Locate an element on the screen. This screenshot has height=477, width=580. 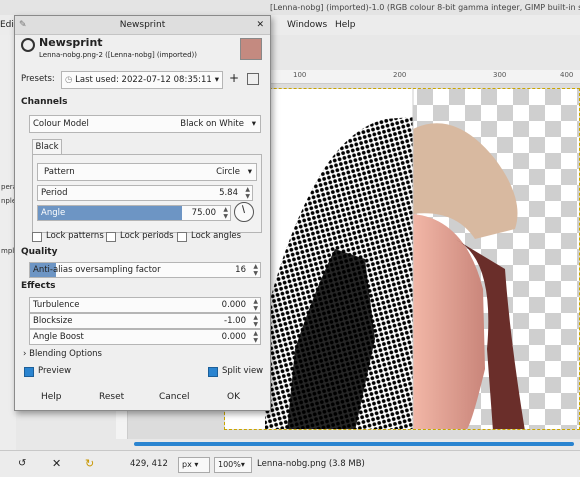
preview-checkbox is located at coordinates (29, 372).